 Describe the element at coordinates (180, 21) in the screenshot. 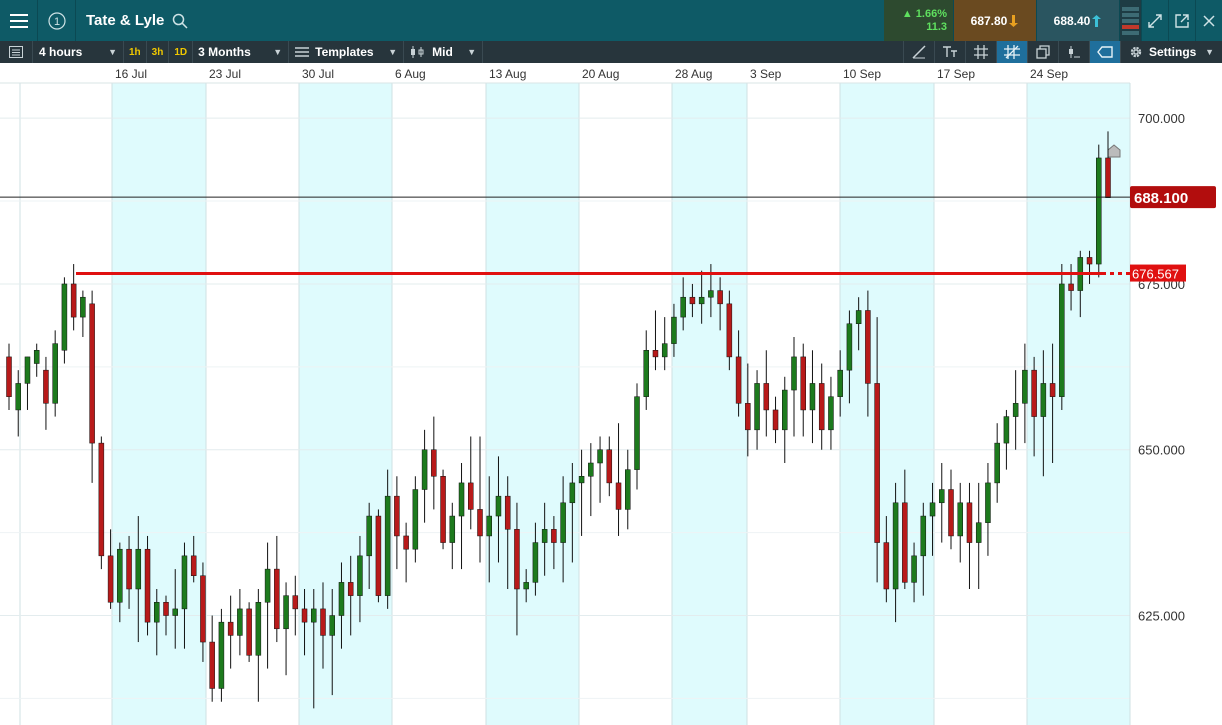

I see `search-icon` at that location.